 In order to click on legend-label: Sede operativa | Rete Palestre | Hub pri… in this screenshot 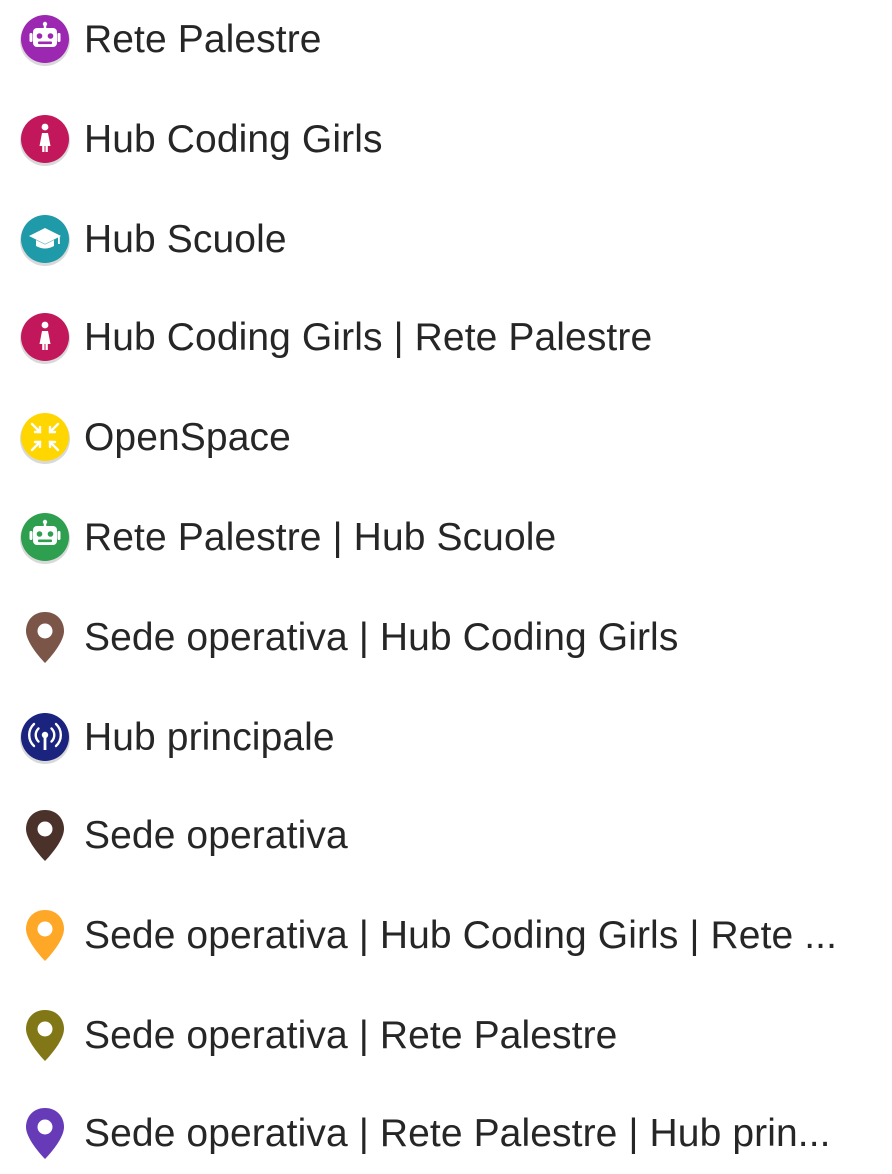, I will do `click(457, 1133)`.